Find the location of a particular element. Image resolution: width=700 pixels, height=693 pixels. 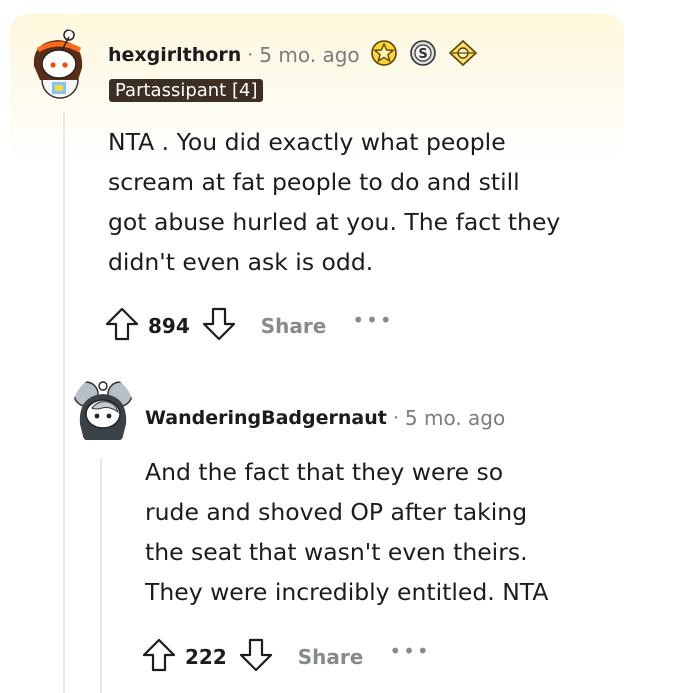

reply-more-options-button: ••• is located at coordinates (409, 651).